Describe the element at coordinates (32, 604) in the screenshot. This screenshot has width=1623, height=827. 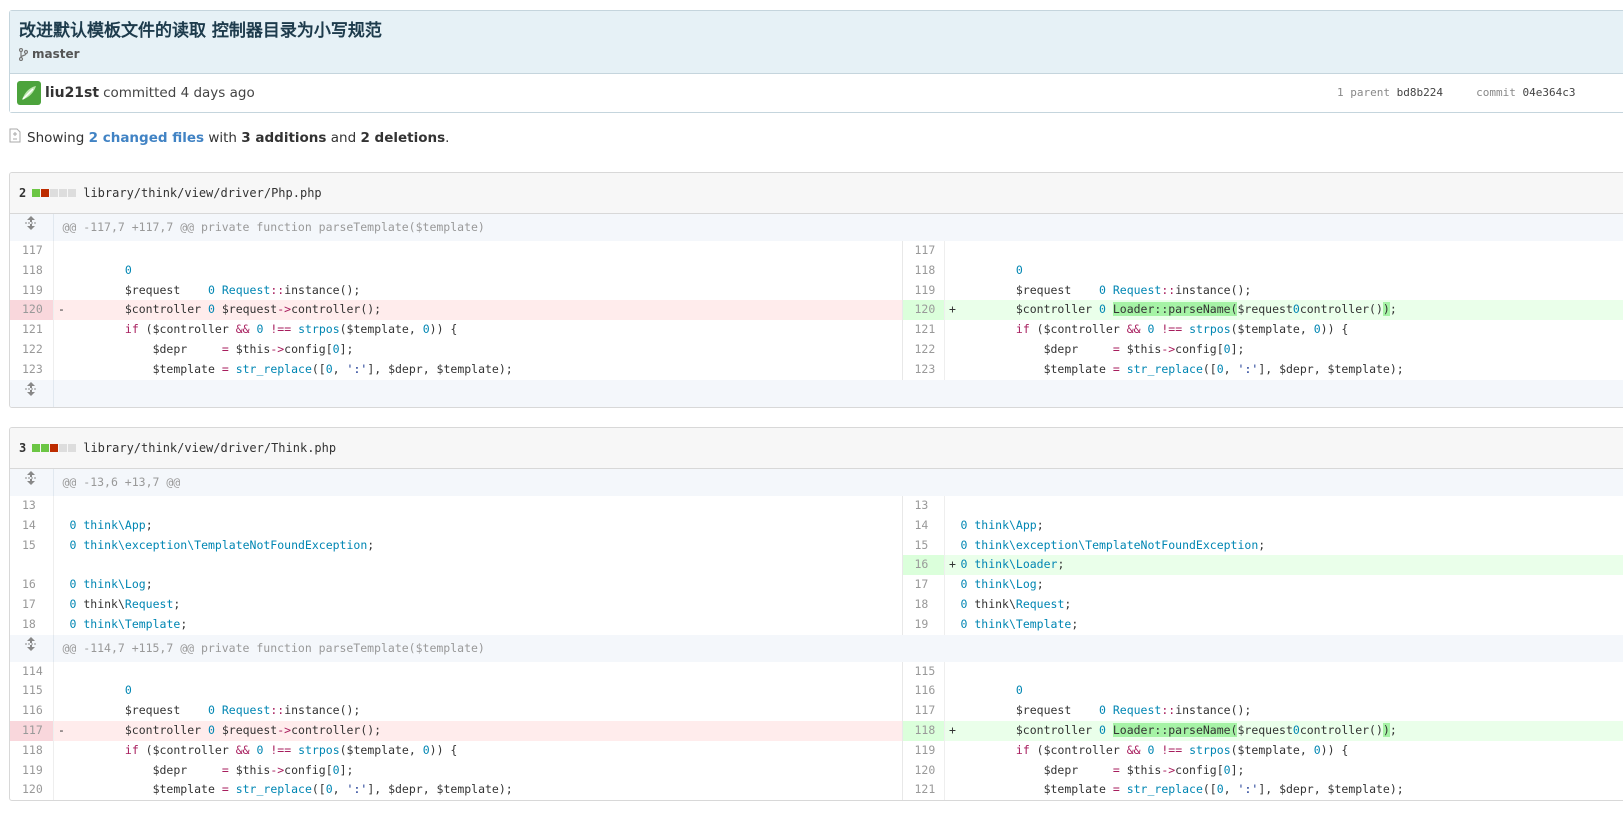
I see `line-number-left: 17` at that location.